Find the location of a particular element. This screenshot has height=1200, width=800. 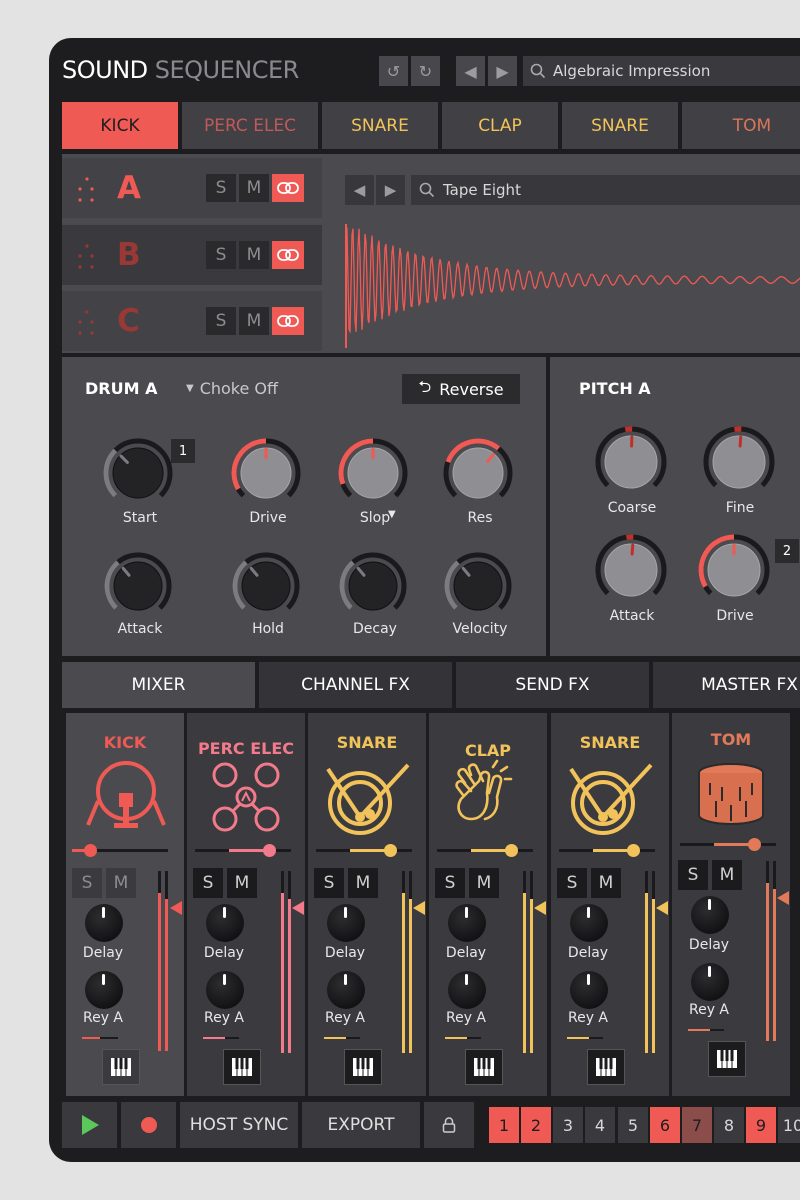

tab-tom: TOM is located at coordinates (741, 125).